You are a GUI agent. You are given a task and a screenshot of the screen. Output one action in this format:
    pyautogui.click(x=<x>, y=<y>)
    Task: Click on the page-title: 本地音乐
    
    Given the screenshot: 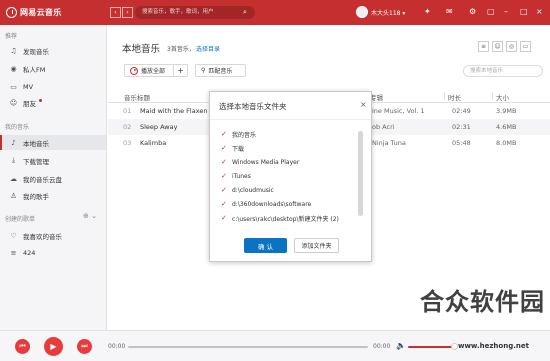 What is the action you would take?
    pyautogui.click(x=141, y=49)
    